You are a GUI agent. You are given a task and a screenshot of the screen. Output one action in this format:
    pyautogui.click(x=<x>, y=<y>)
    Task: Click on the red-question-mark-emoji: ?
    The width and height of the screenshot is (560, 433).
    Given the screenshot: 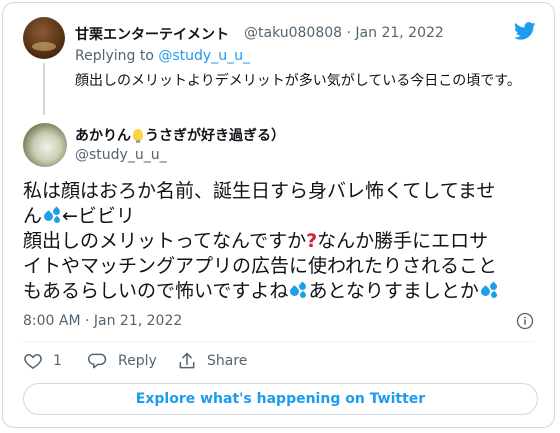 What is the action you would take?
    pyautogui.click(x=312, y=241)
    